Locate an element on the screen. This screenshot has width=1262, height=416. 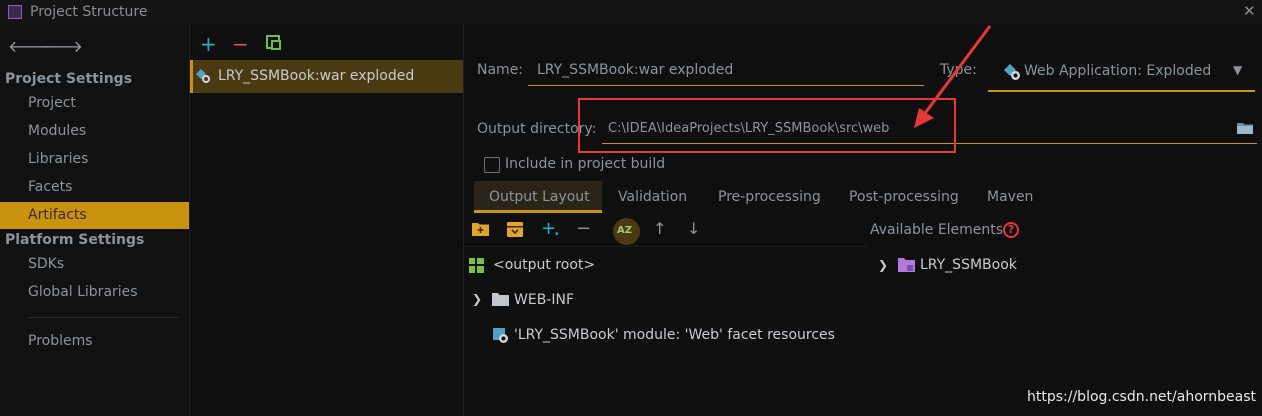
move-down-icon: ↓ is located at coordinates (693, 228).